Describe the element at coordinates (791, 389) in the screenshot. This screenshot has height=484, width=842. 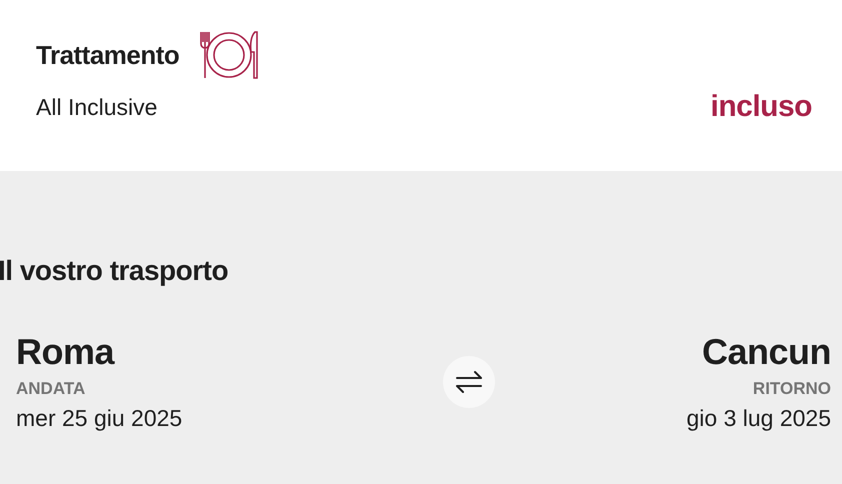
I see `leg-label: RITORNO` at that location.